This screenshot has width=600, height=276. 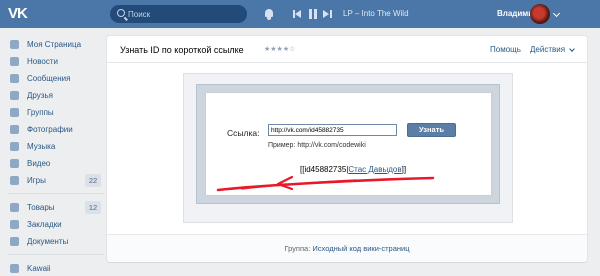 I want to click on bookmark-icon, so click(x=14, y=224).